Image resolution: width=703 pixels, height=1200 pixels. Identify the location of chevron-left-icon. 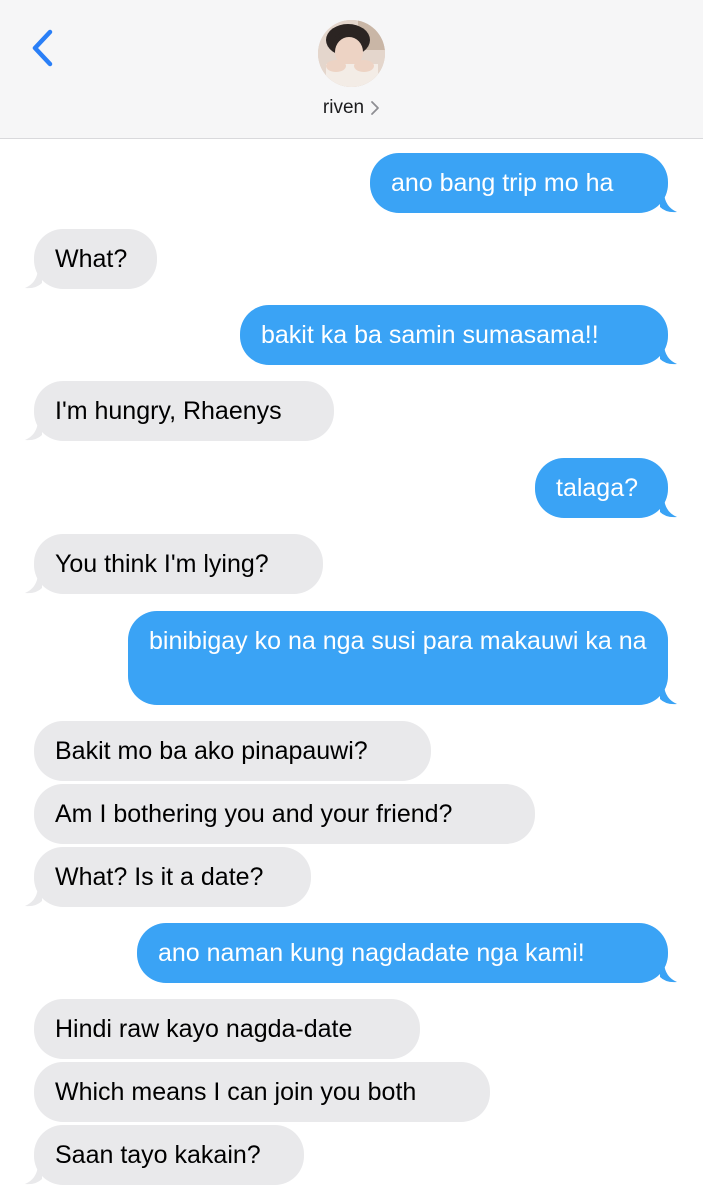
(42, 48).